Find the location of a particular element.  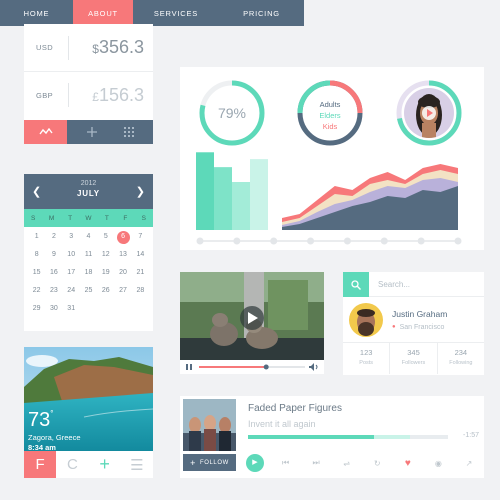

calendar-day: 5 is located at coordinates (105, 237).